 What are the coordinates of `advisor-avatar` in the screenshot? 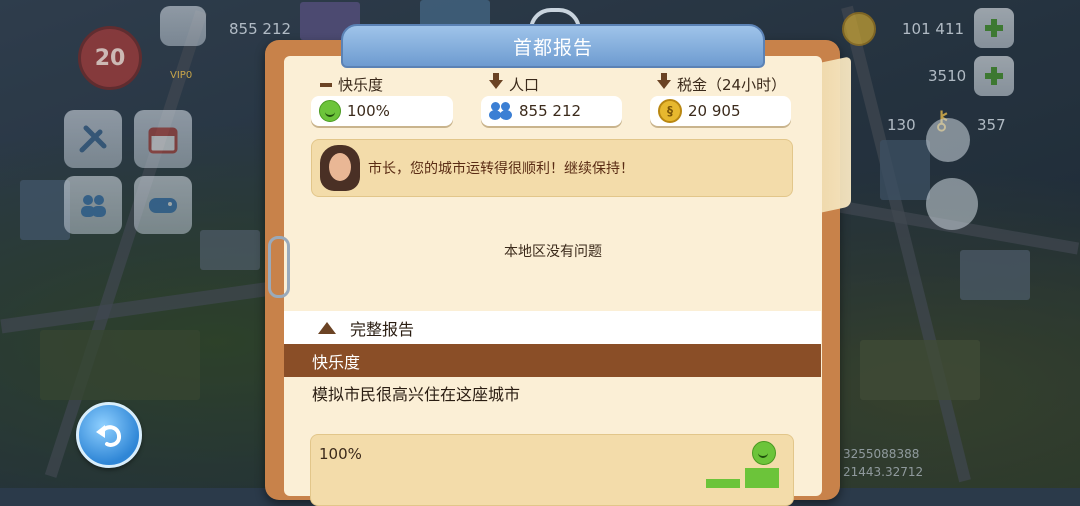 It's located at (340, 168).